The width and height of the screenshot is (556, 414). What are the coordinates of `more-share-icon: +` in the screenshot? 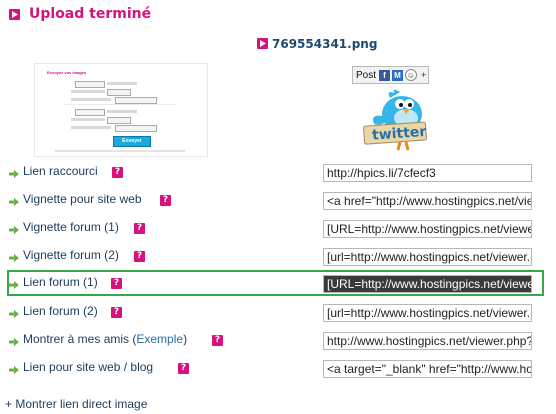 It's located at (423, 75).